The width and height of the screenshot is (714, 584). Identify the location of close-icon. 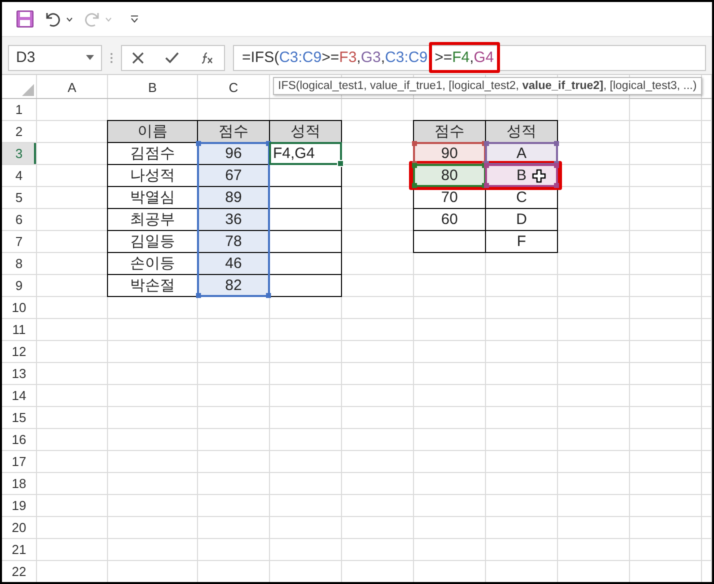
(138, 58).